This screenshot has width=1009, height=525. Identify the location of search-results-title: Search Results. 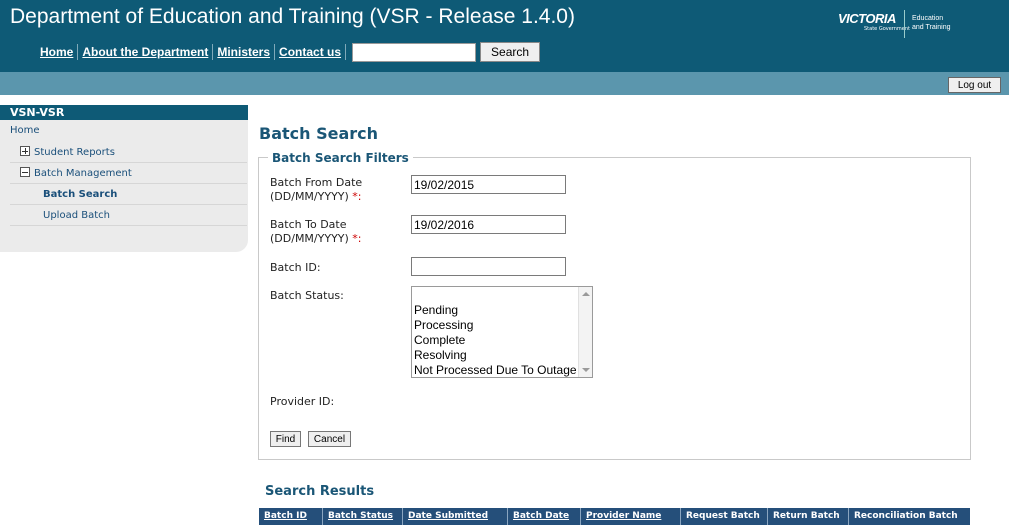
(320, 491).